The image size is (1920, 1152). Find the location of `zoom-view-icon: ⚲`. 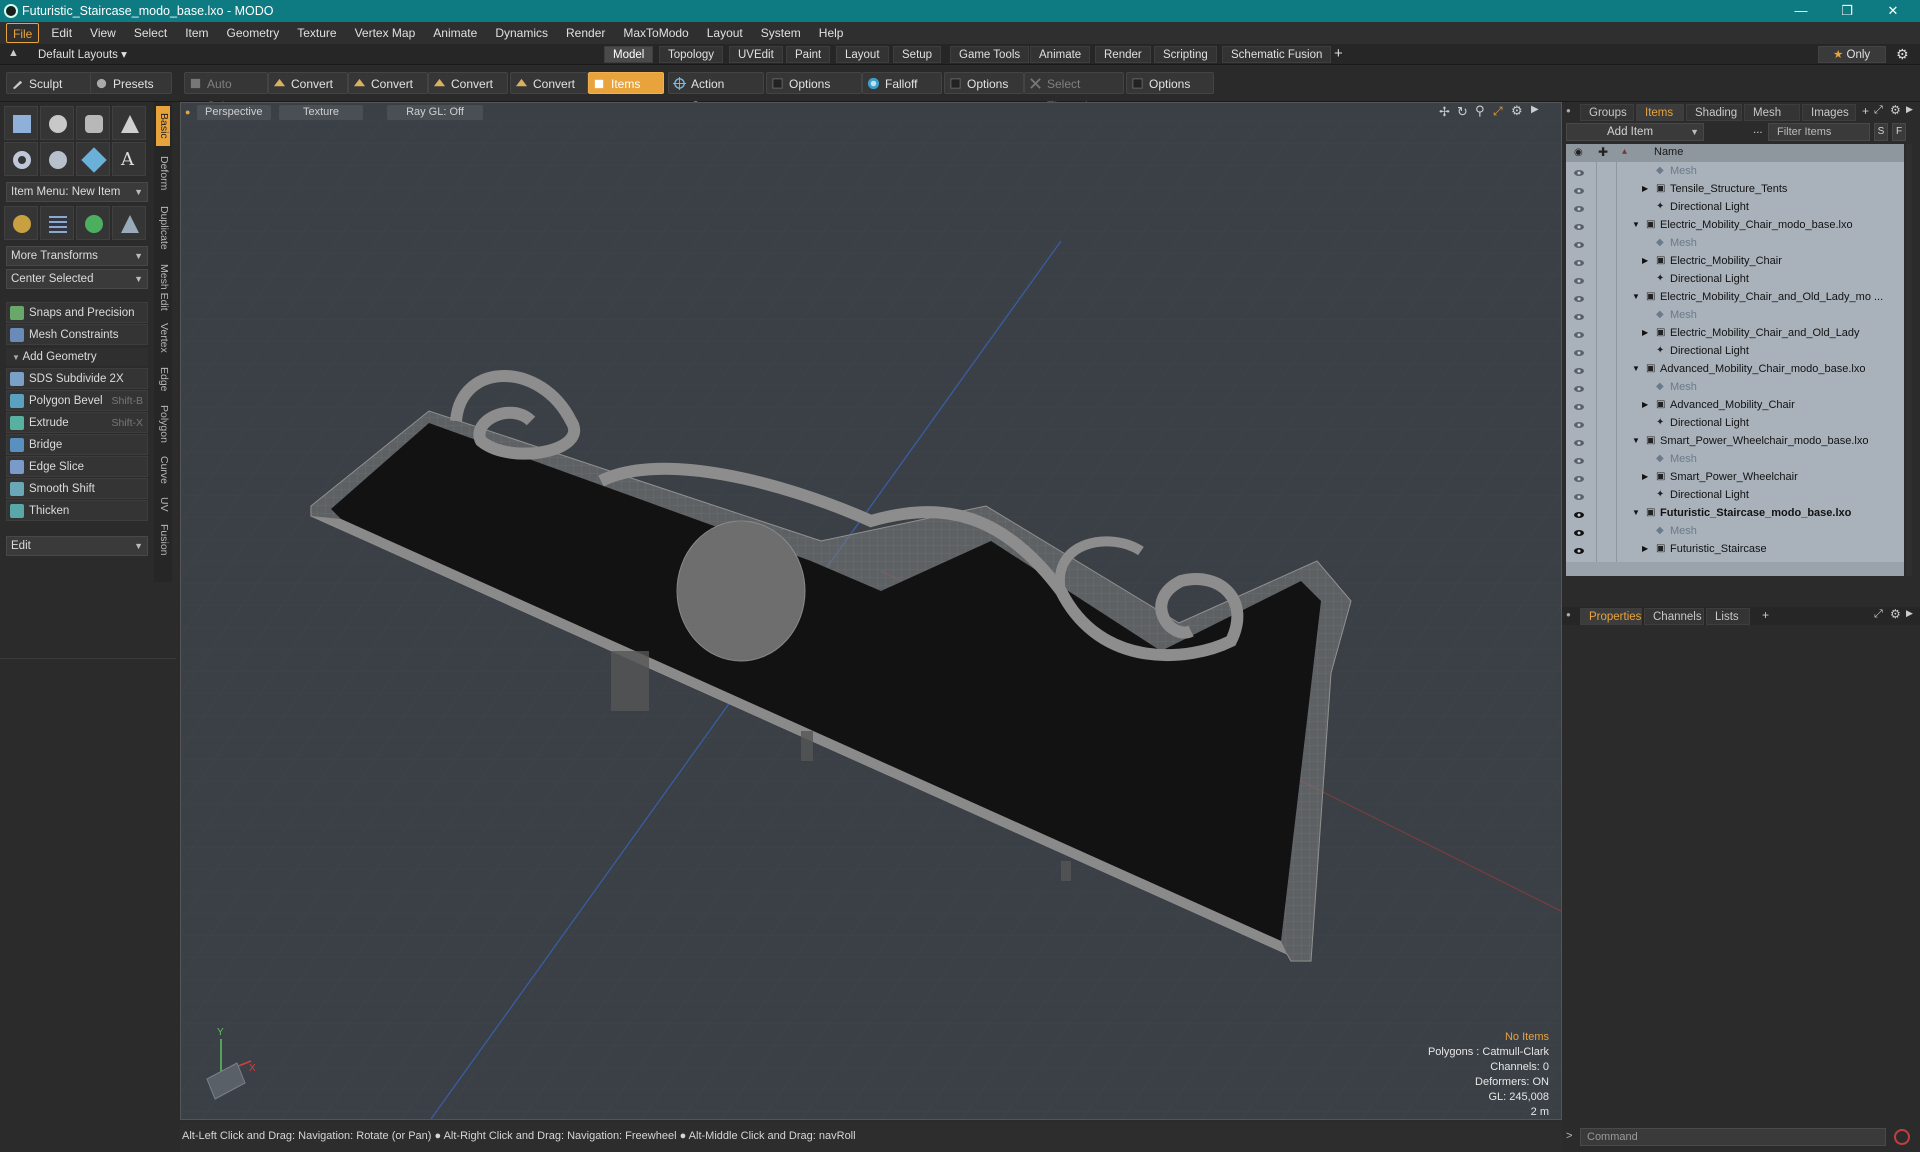

zoom-view-icon: ⚲ is located at coordinates (1480, 111).